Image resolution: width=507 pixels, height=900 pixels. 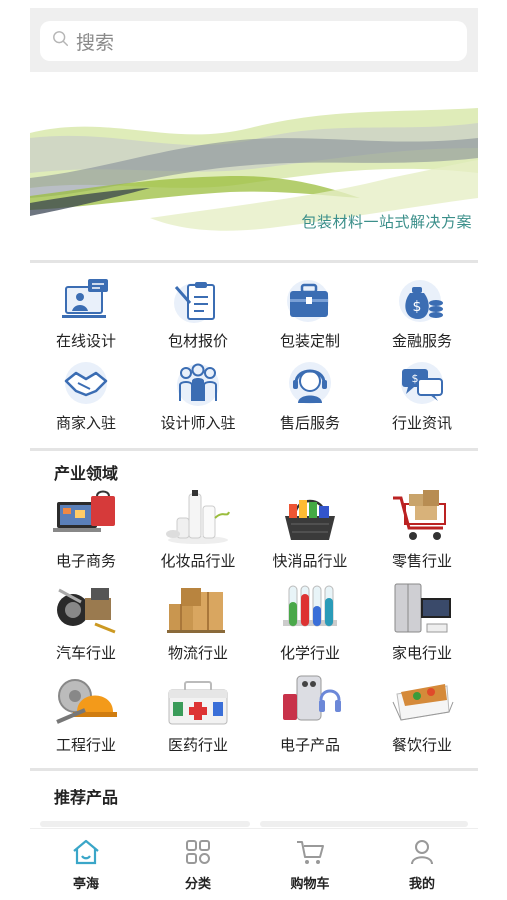 I want to click on industry-automotive: 汽车行业, so click(x=86, y=626).